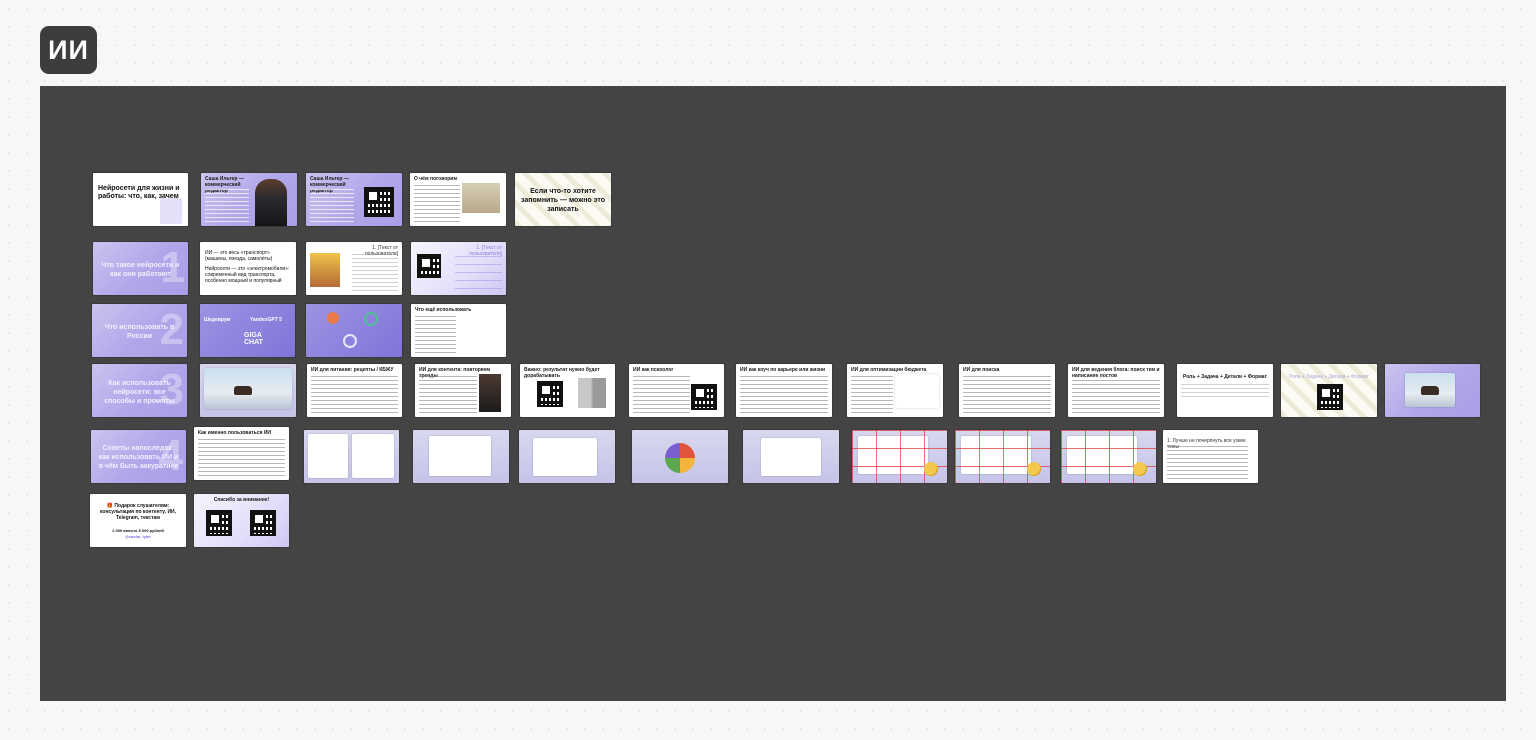  I want to click on slide-text: 2 000 вместо 5 000 рублей, so click(138, 530).